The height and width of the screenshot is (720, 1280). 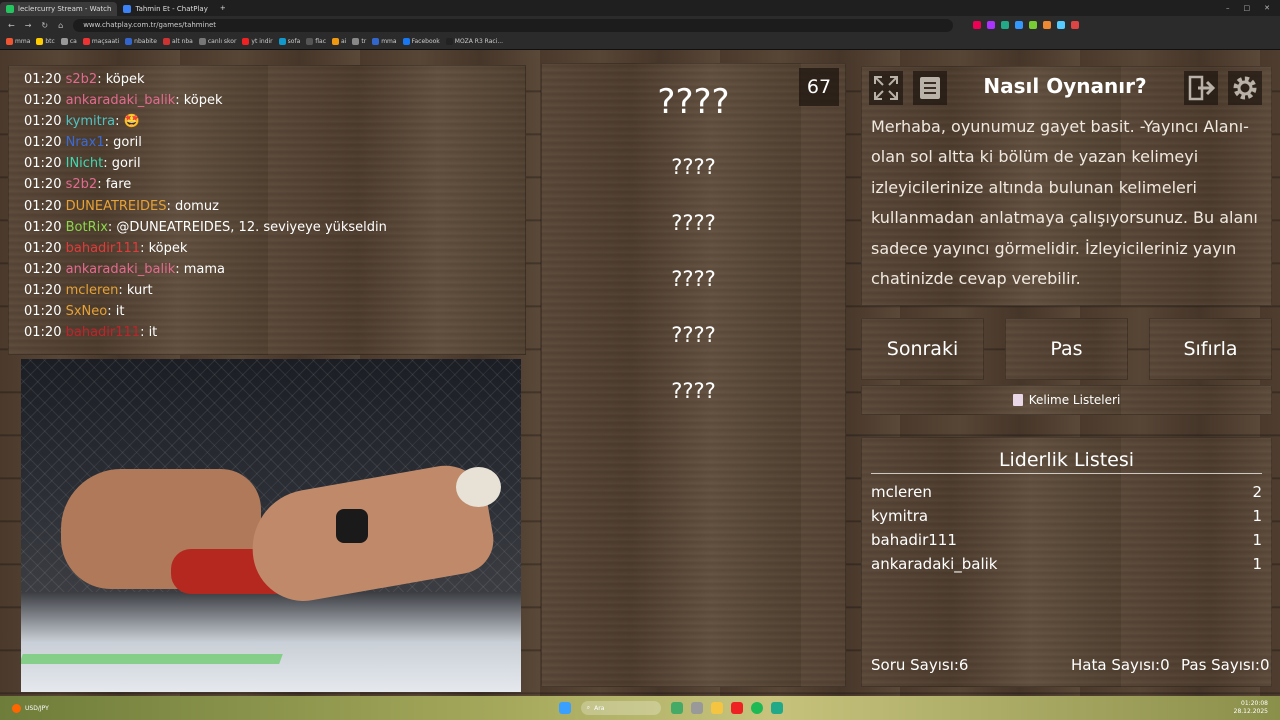 I want to click on settings-button, so click(x=1245, y=88).